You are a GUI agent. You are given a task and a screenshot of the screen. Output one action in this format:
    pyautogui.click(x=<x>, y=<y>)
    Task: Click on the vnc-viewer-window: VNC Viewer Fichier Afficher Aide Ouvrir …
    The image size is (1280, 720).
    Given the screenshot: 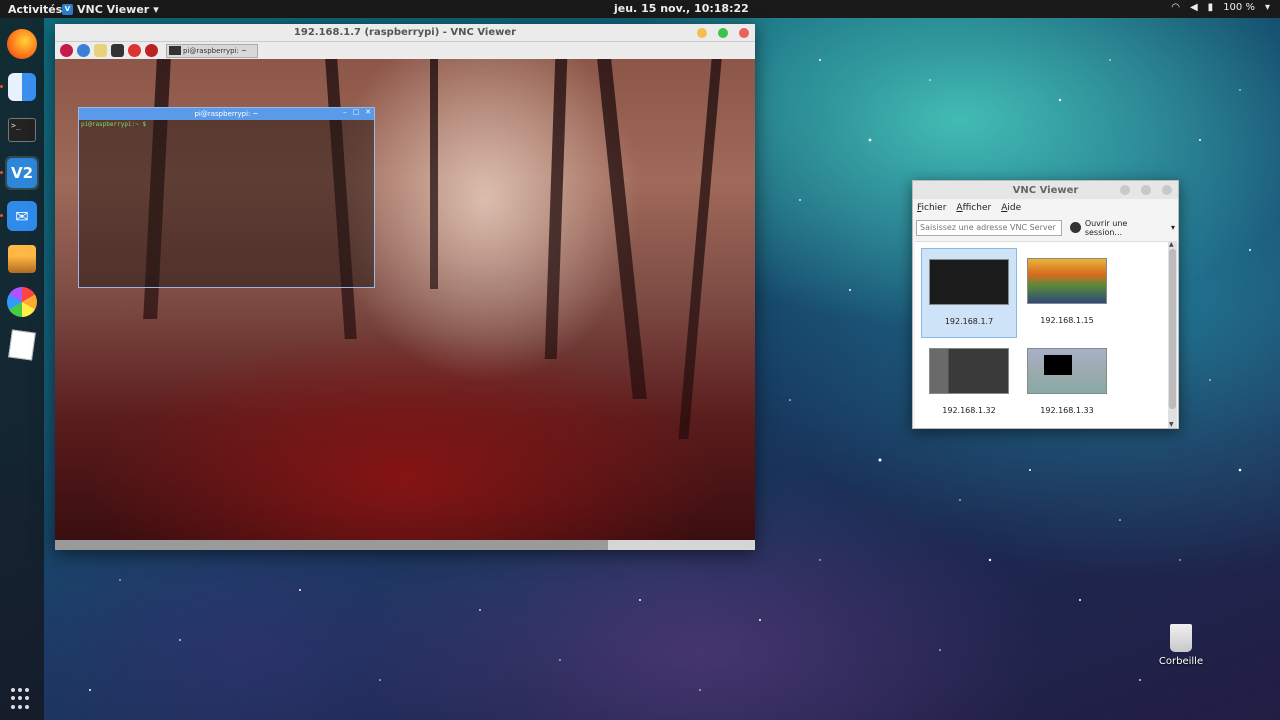 What is the action you would take?
    pyautogui.click(x=1045, y=304)
    